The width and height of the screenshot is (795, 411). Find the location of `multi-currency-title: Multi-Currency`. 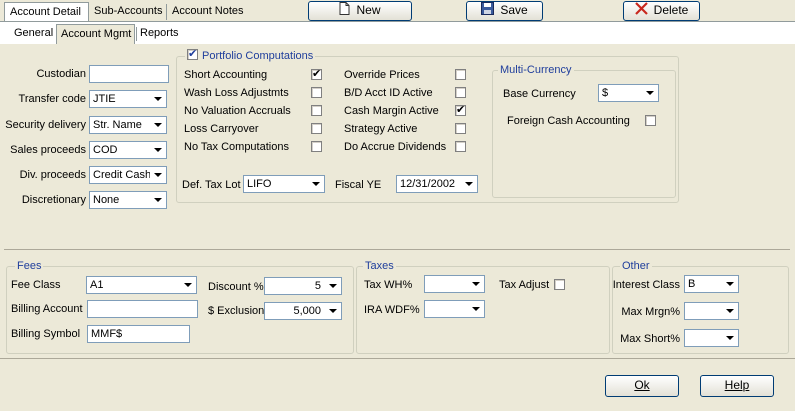

multi-currency-title: Multi-Currency is located at coordinates (536, 70).